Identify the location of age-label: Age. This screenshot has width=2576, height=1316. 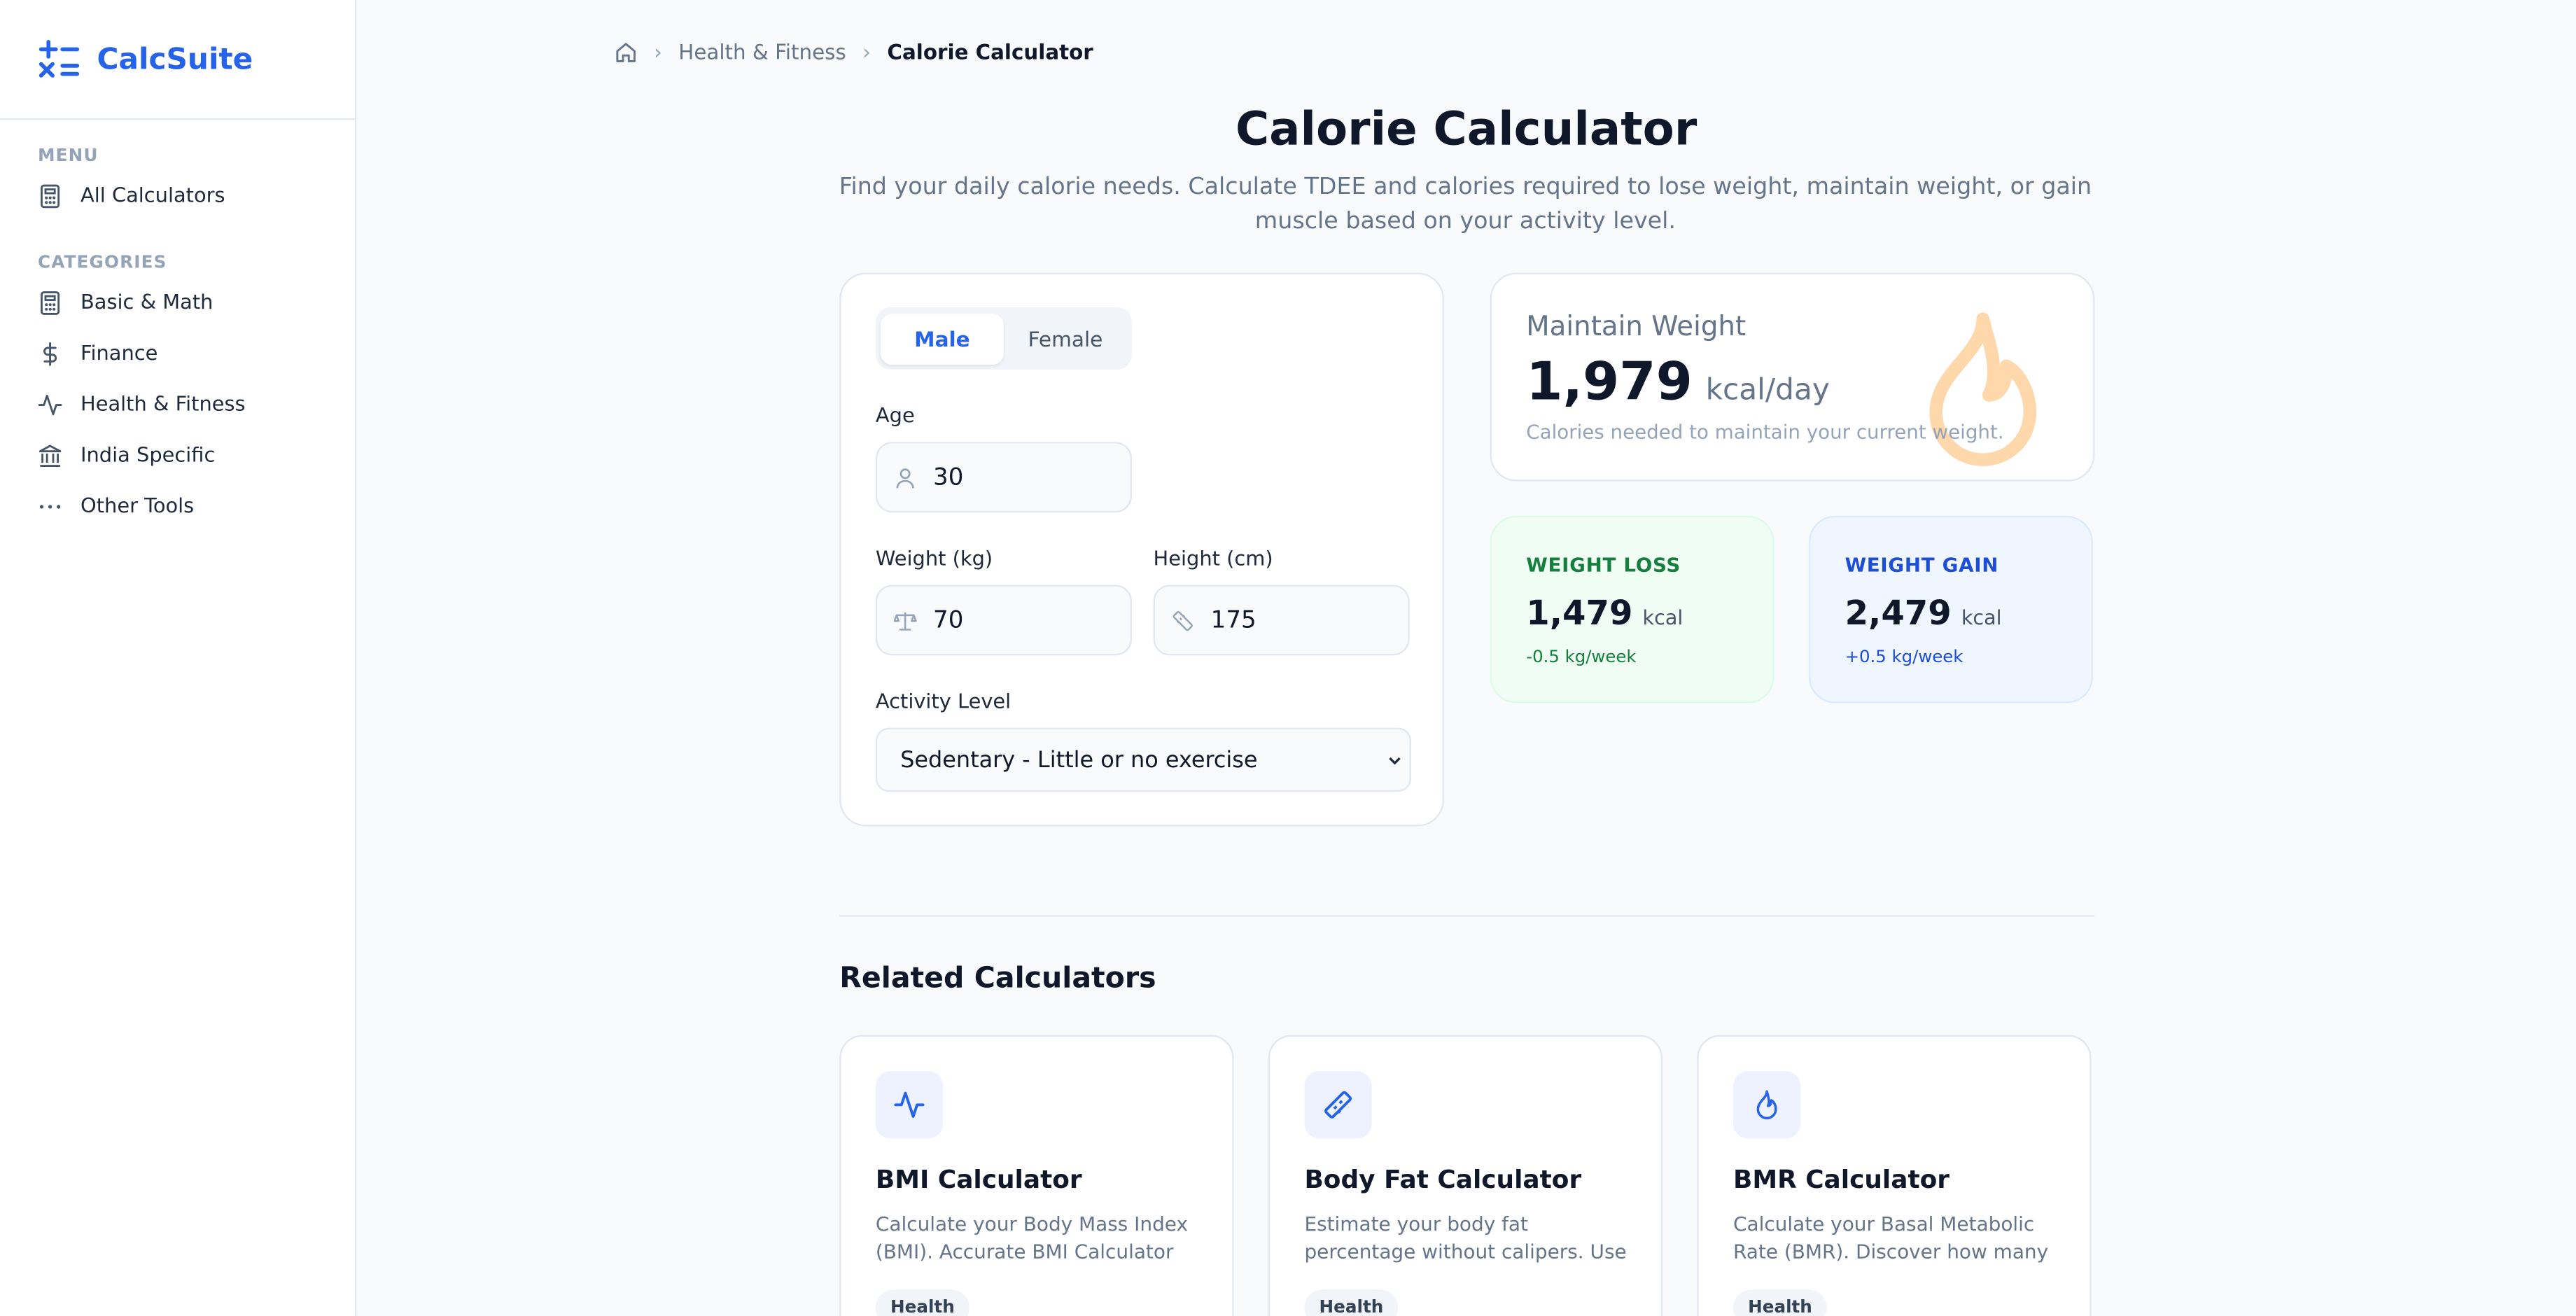
(895, 416).